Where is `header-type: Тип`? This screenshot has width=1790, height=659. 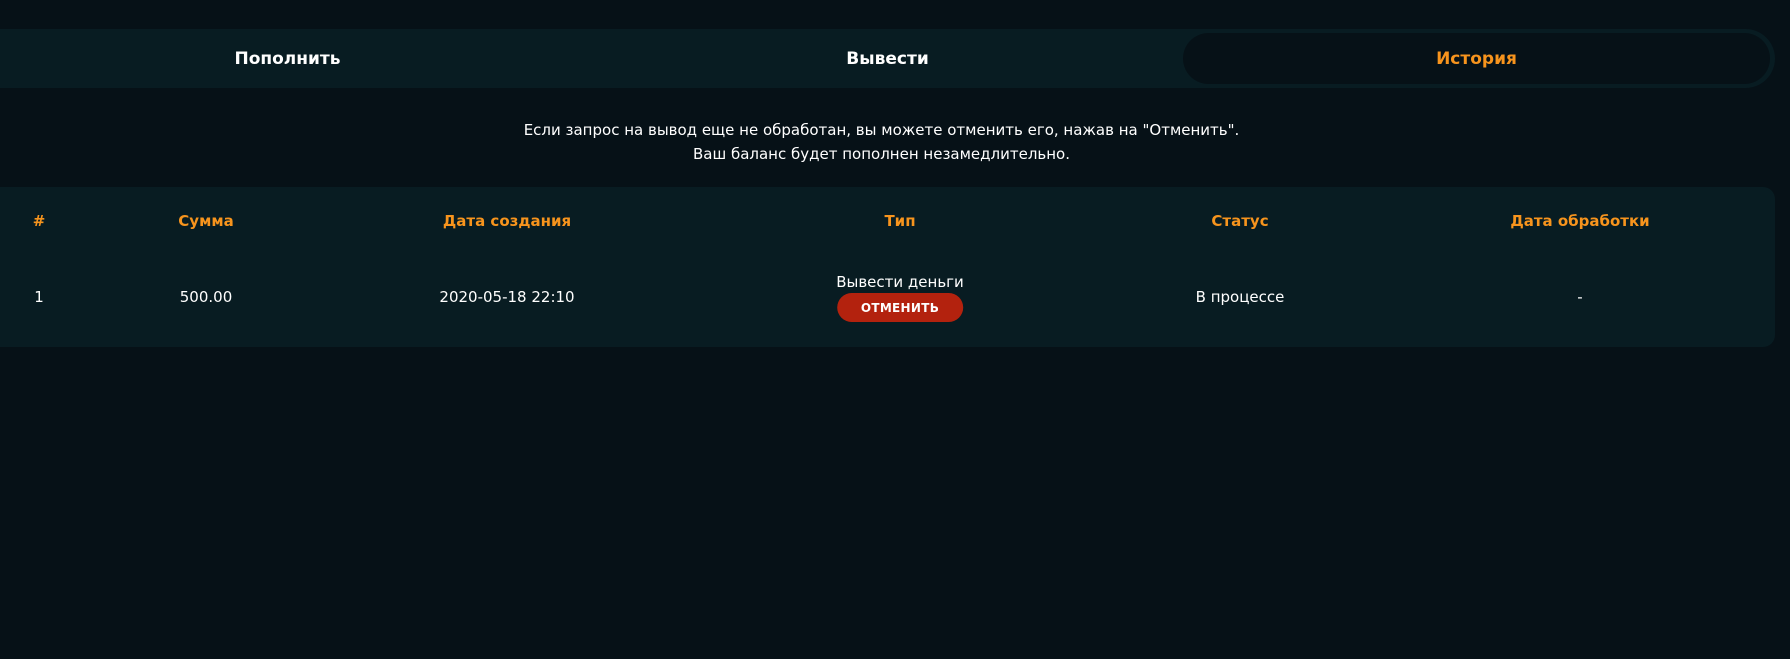
header-type: Тип is located at coordinates (900, 221).